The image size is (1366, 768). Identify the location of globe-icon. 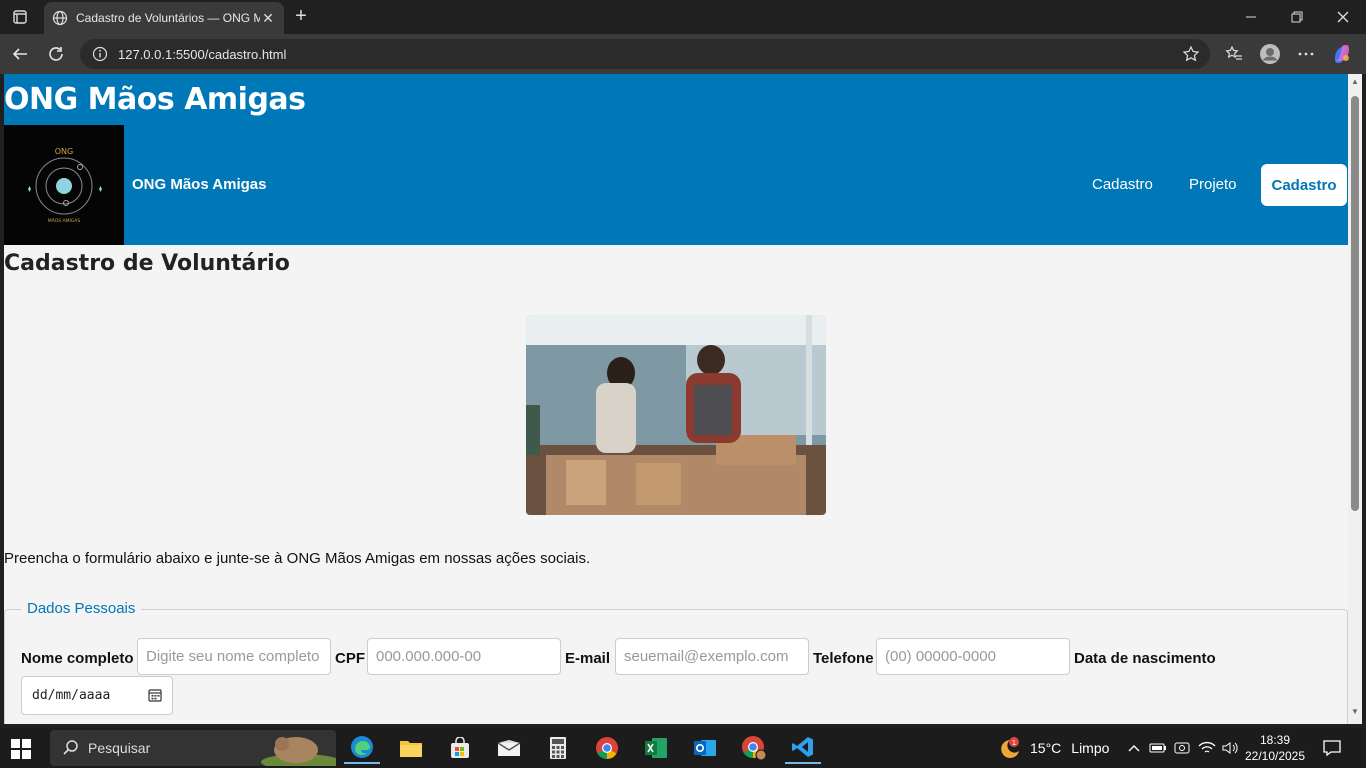
(60, 18).